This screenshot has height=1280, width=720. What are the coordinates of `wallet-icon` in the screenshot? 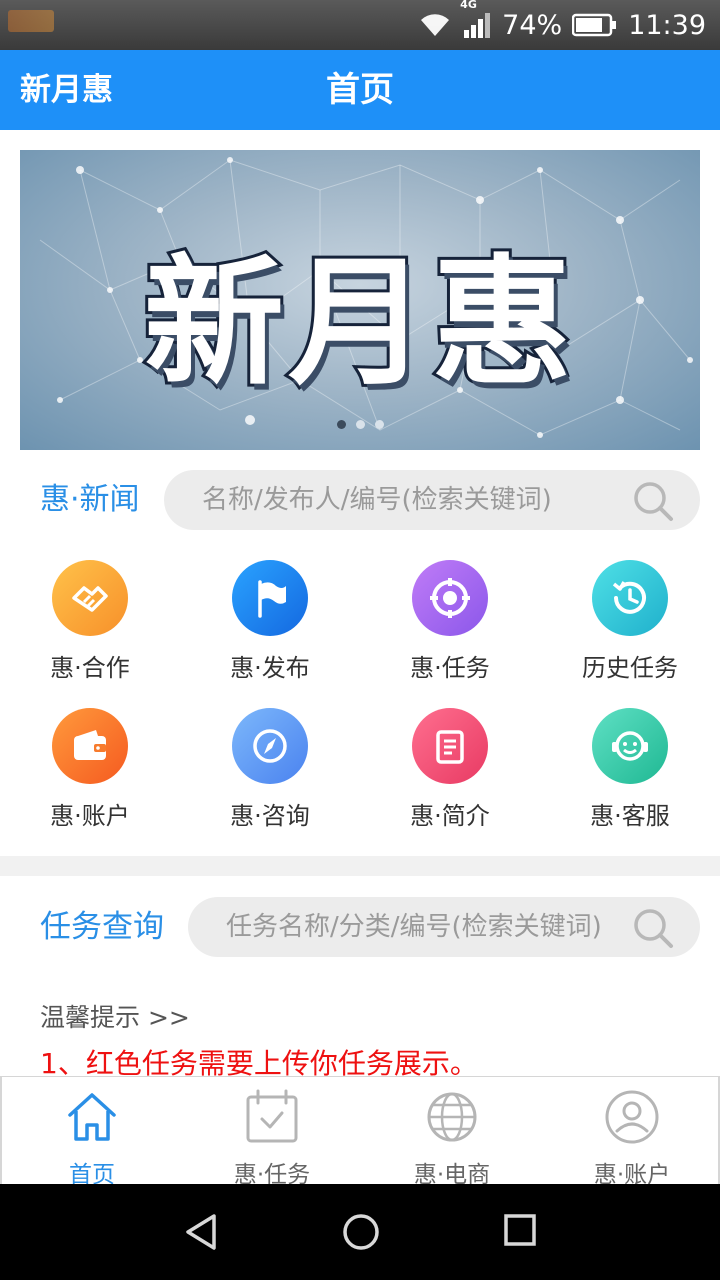 It's located at (90, 746).